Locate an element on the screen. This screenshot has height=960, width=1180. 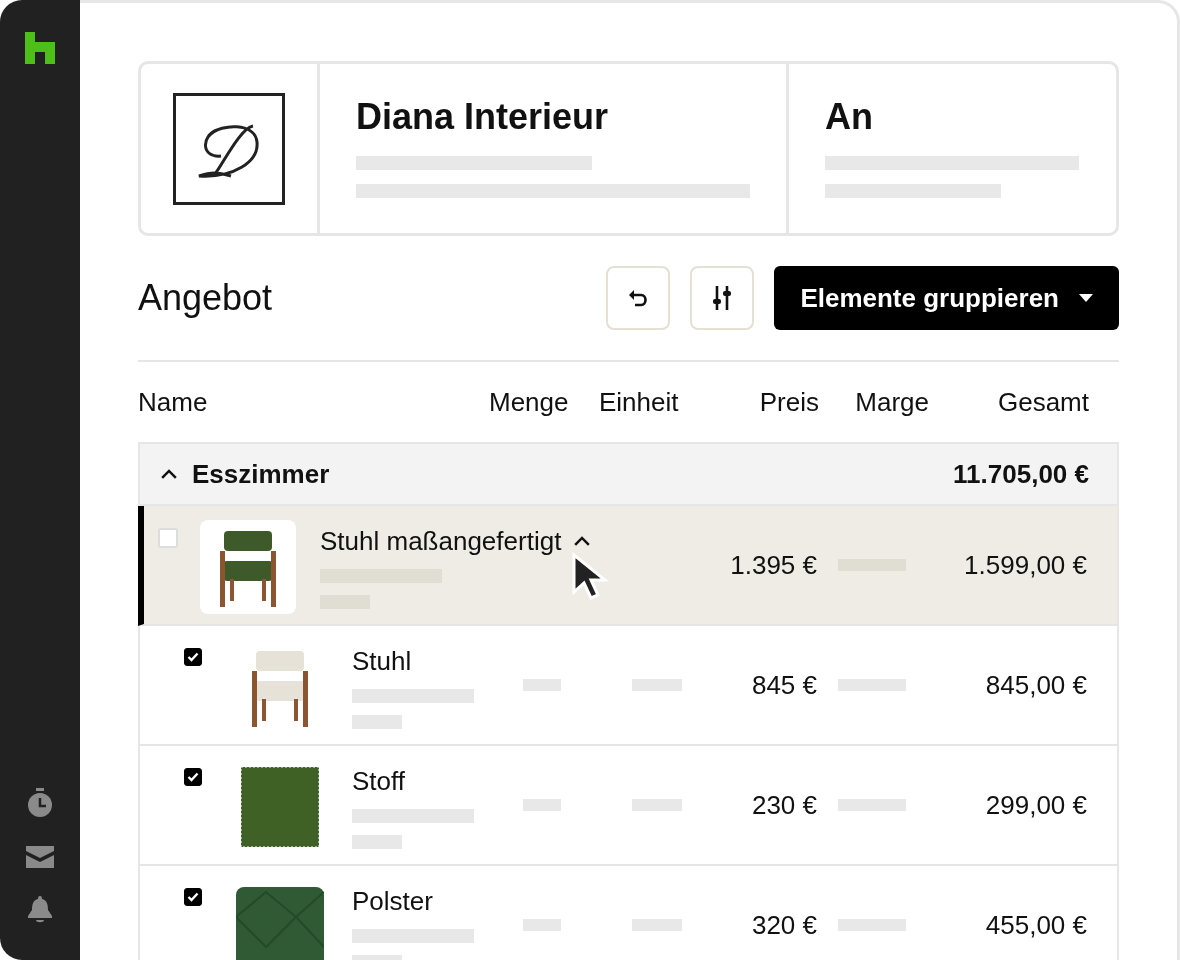
item-row: Polster 320 € 455,00 € is located at coordinates (628, 913).